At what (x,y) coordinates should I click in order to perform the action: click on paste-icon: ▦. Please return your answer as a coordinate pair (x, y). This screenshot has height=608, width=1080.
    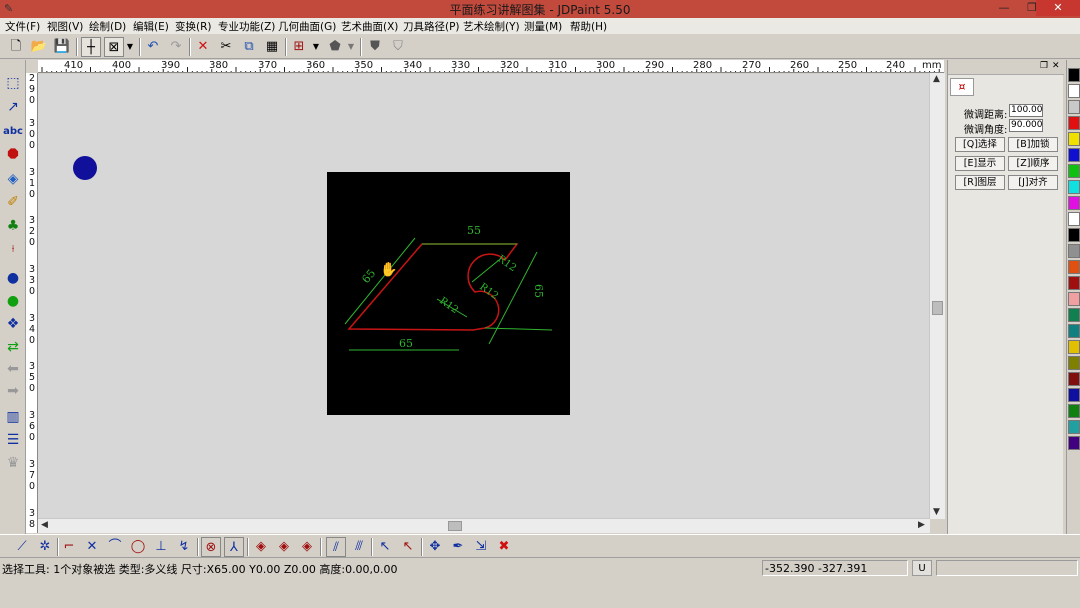
    Looking at the image, I should click on (272, 47).